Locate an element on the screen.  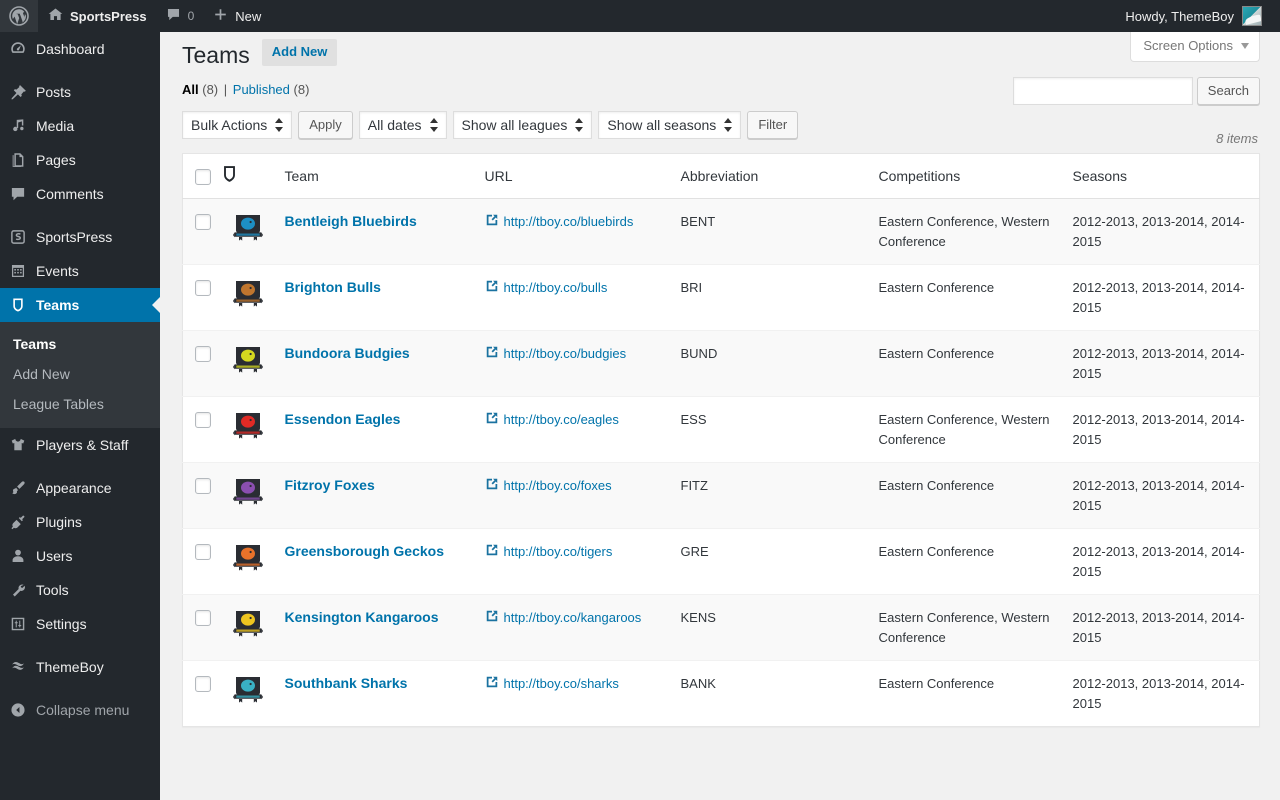
wordpress-logo-icon is located at coordinates (19, 17).